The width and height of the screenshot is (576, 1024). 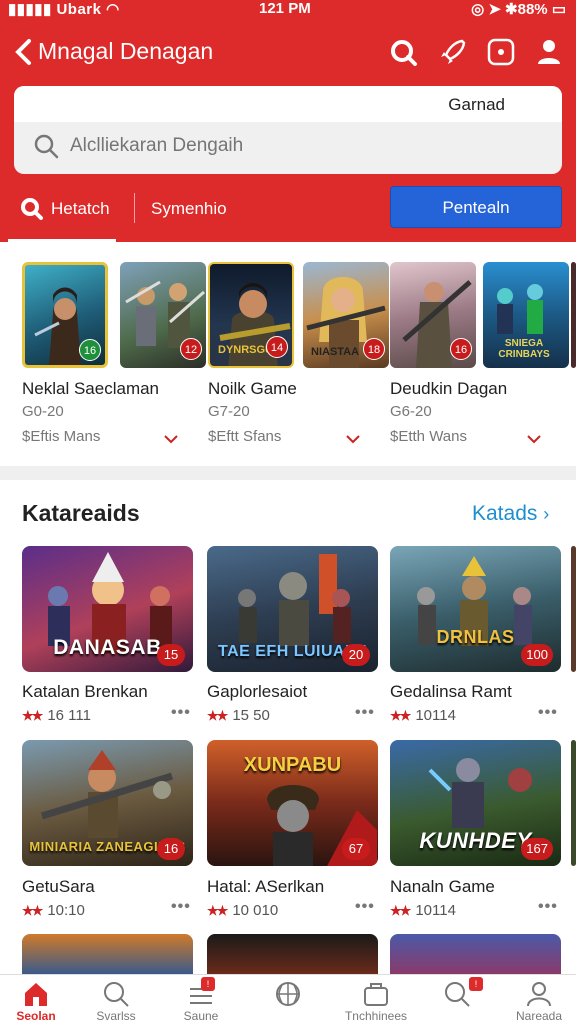 What do you see at coordinates (573, 315) in the screenshot?
I see `featured-thumb-partial` at bounding box center [573, 315].